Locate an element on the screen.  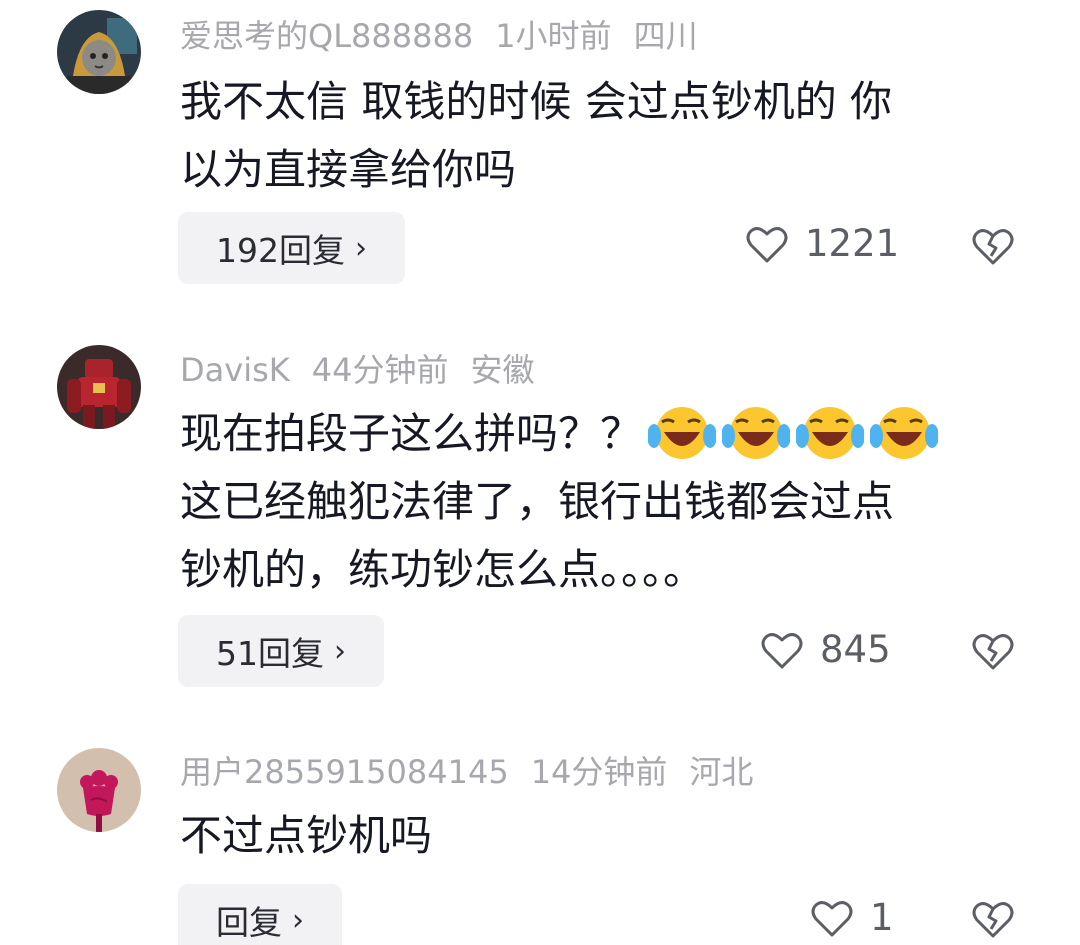
comment-line-text: 现在拍段子这么拼吗？？ is located at coordinates (411, 433).